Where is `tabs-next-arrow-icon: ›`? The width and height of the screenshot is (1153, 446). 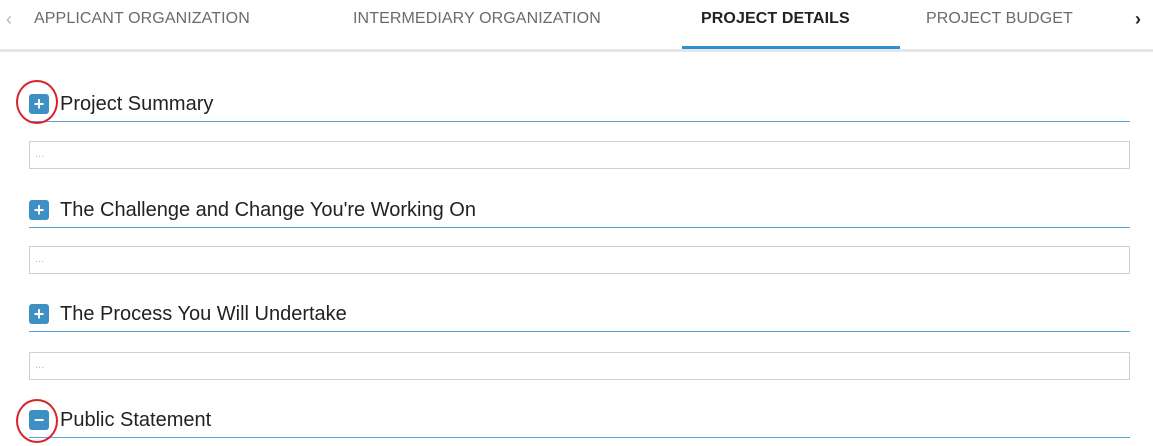 tabs-next-arrow-icon: › is located at coordinates (1138, 19).